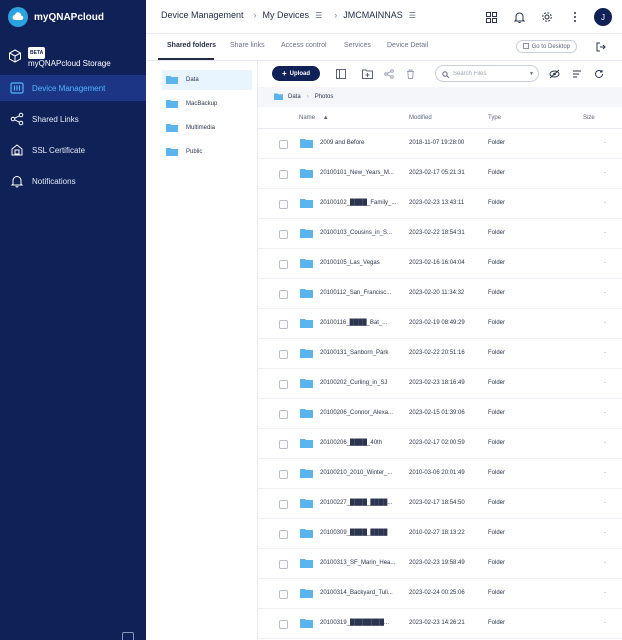 This screenshot has width=622, height=640. What do you see at coordinates (342, 143) in the screenshot?
I see `file-name: 2009 and Before` at bounding box center [342, 143].